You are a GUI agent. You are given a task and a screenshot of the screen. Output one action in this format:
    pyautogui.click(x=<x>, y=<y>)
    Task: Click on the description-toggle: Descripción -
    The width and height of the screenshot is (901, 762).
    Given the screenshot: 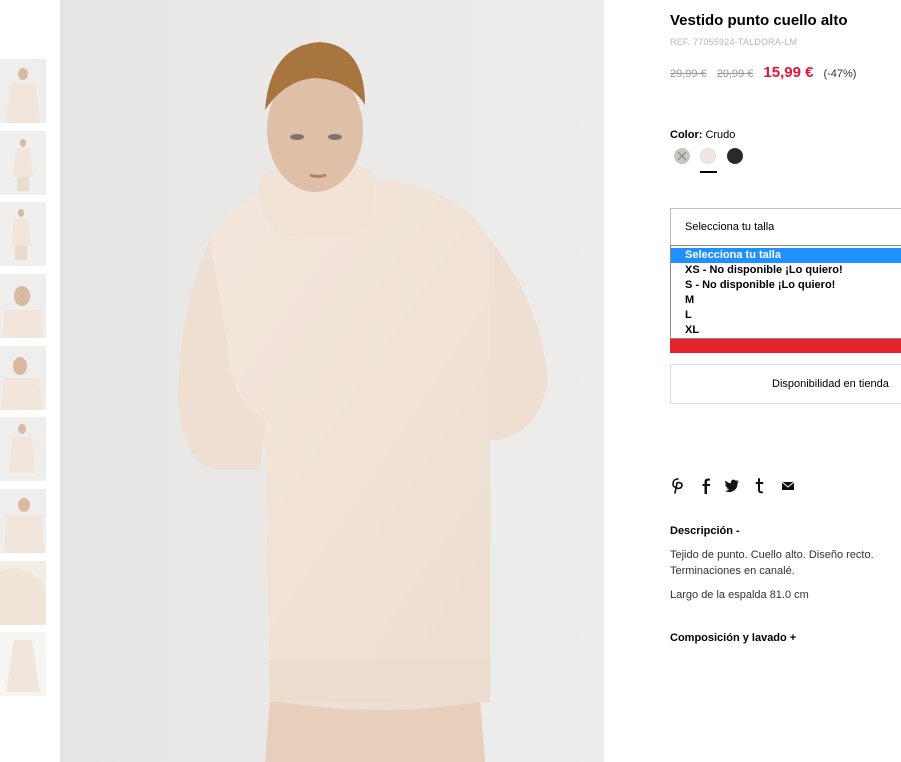 What is the action you would take?
    pyautogui.click(x=705, y=531)
    